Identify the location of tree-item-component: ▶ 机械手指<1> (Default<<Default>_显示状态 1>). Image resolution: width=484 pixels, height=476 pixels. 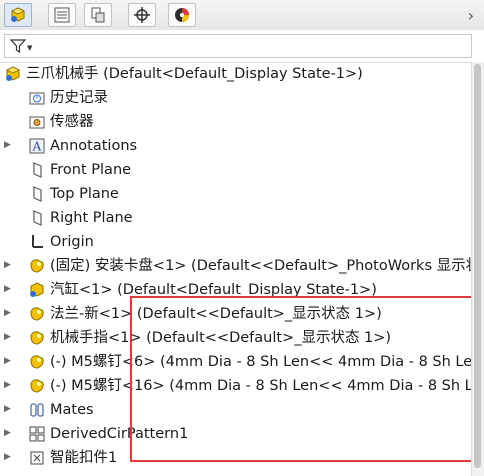
(236, 338).